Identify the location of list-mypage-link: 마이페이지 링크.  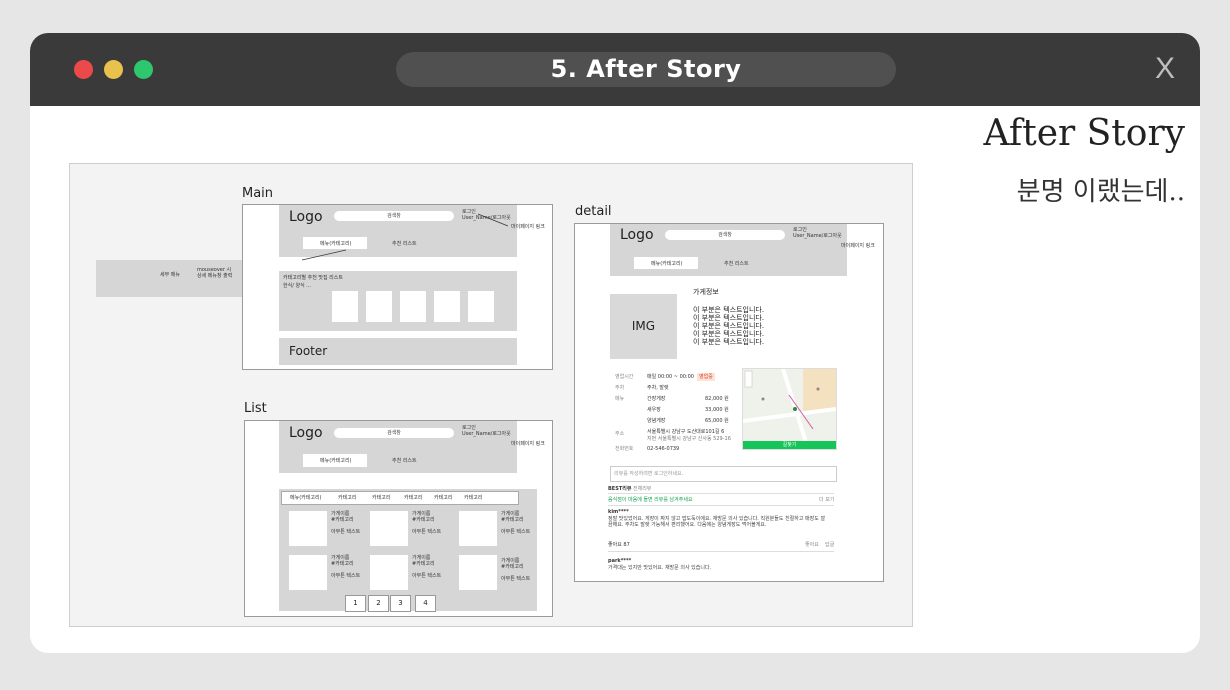
(528, 444).